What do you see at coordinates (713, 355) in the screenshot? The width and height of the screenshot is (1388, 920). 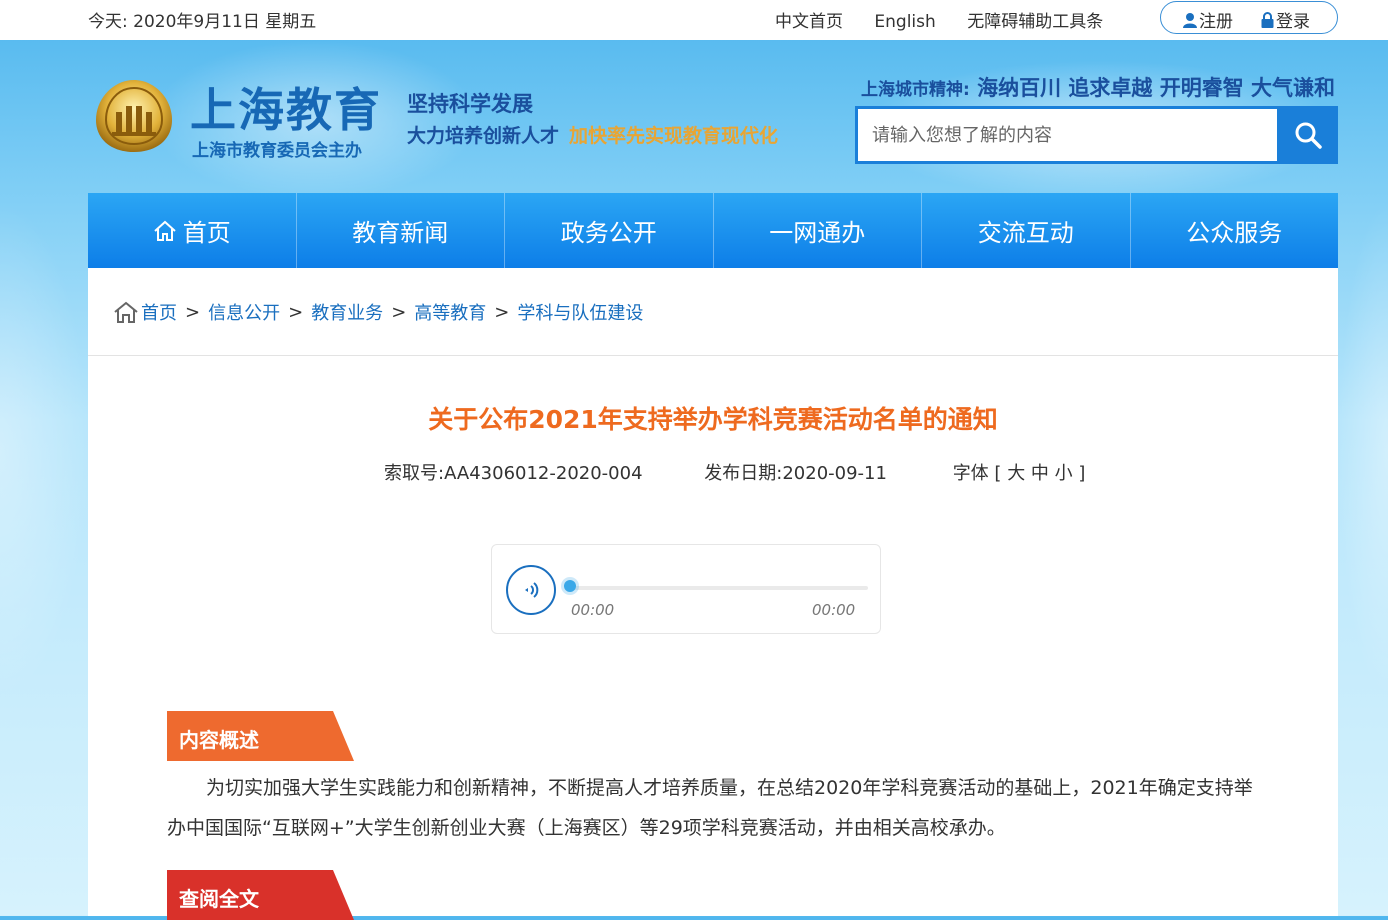 I see `breadcrumb-divider` at bounding box center [713, 355].